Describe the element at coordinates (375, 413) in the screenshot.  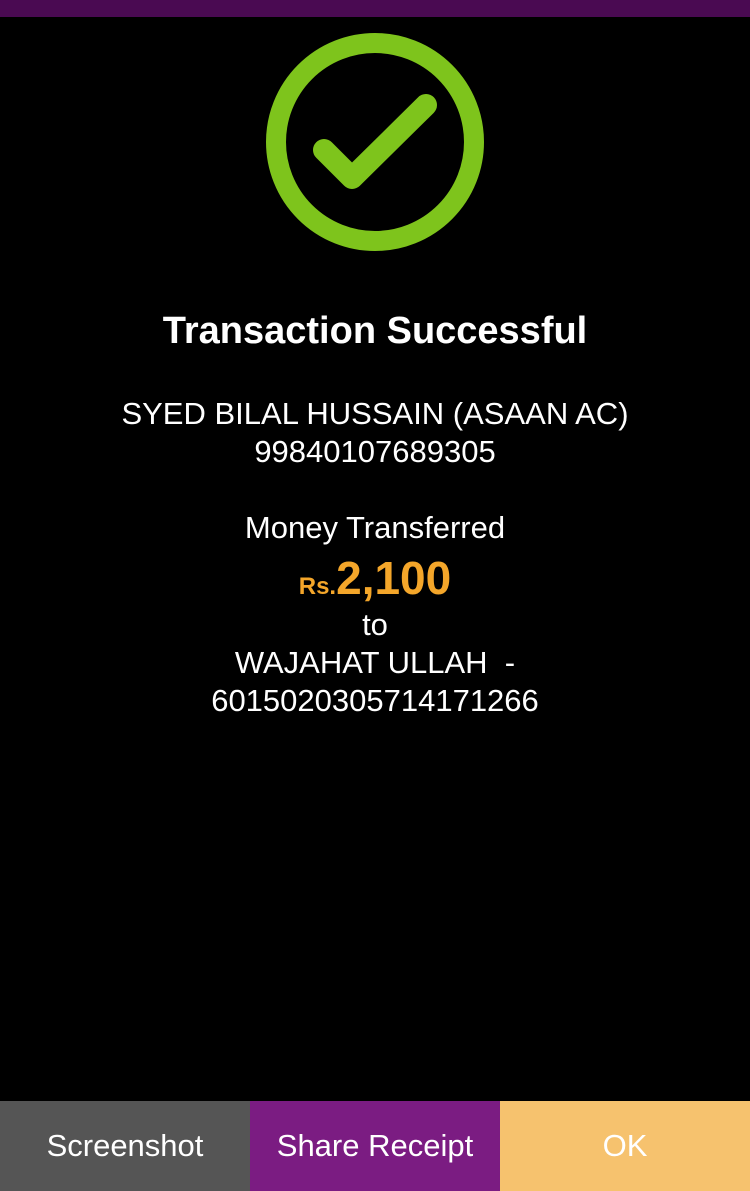
I see `sender-name: SYED BILAL HUSSAIN (ASAAN AC)` at that location.